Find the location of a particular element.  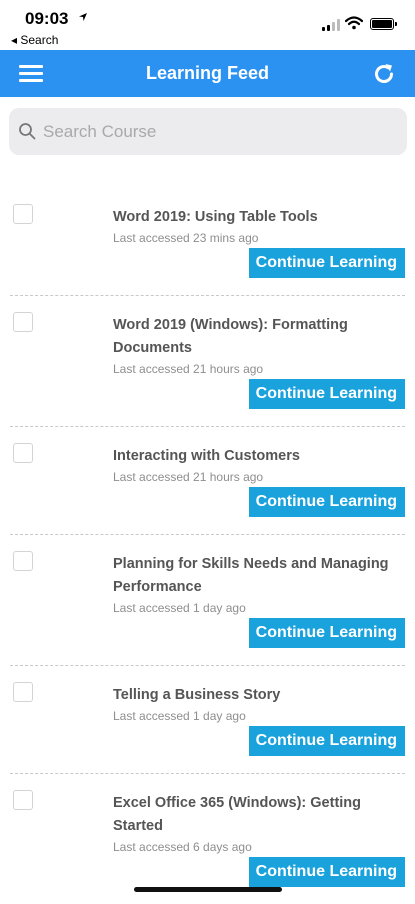

status-bar: 09:03 ◂ Search is located at coordinates (207, 25).